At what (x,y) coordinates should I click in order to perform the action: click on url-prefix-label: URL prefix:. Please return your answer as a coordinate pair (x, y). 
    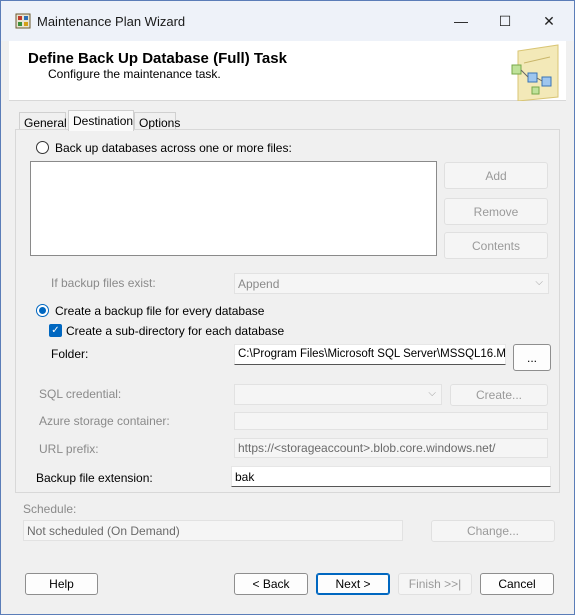
    Looking at the image, I should click on (69, 449).